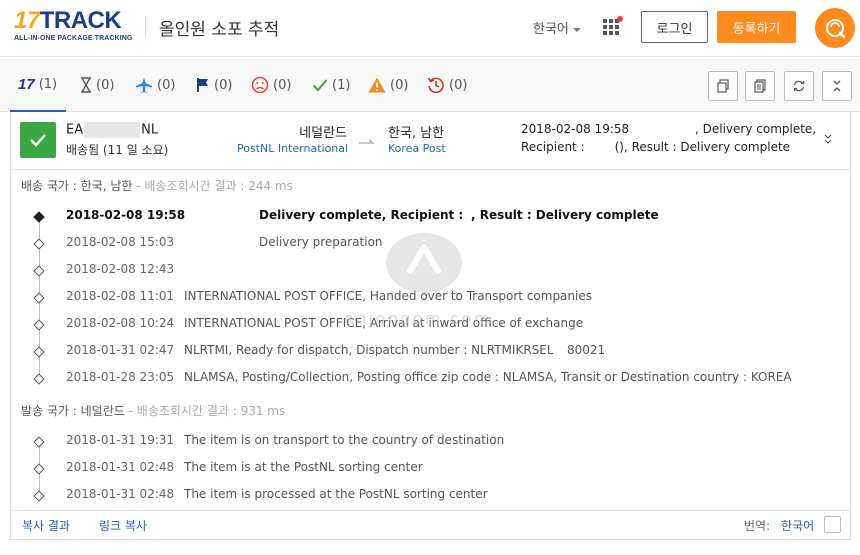 This screenshot has width=860, height=555. Describe the element at coordinates (832, 524) in the screenshot. I see `translate-checkbox` at that location.